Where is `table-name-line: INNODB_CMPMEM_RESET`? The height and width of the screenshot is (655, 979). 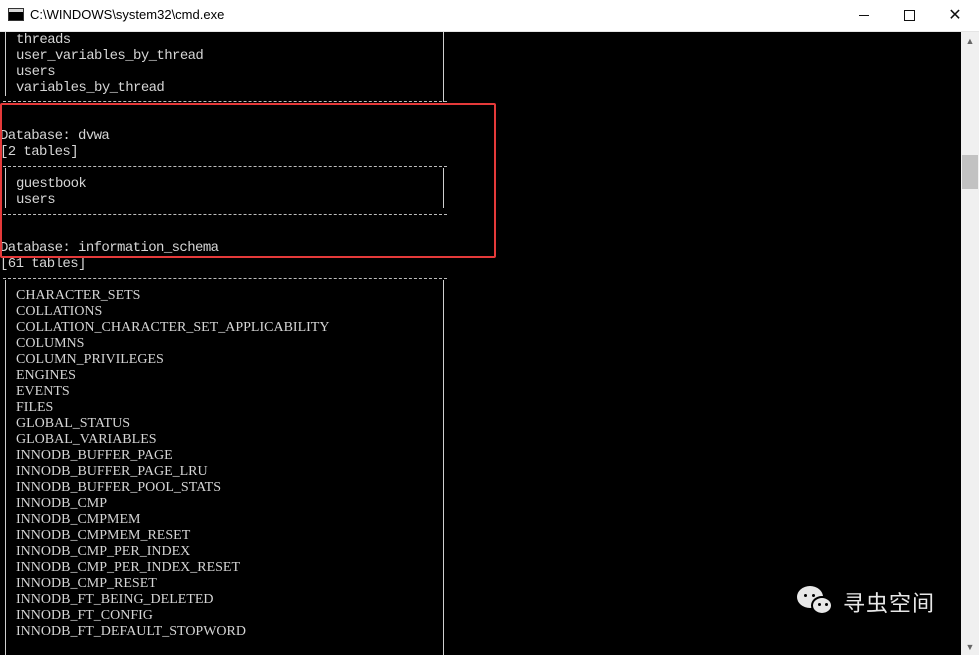 table-name-line: INNODB_CMPMEM_RESET is located at coordinates (103, 535).